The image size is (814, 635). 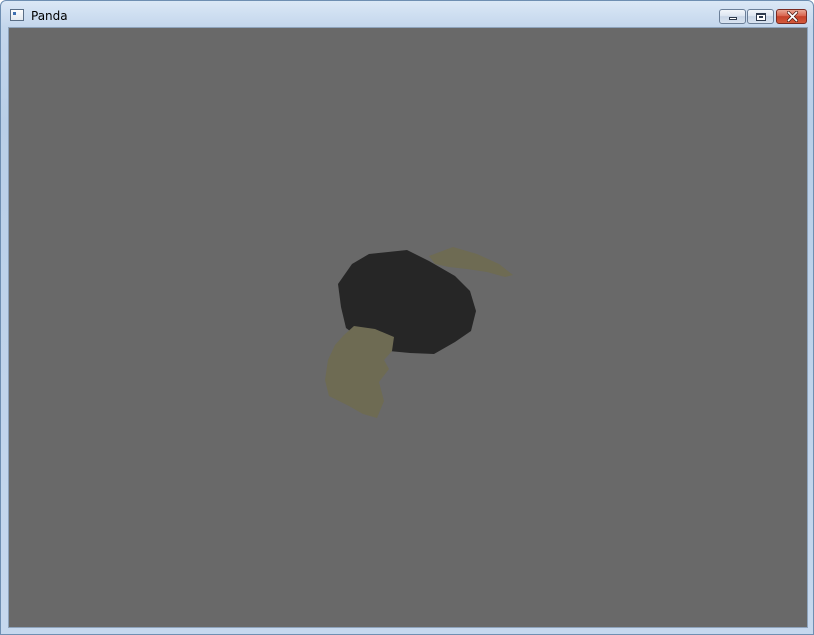 What do you see at coordinates (17, 15) in the screenshot?
I see `app-window-icon` at bounding box center [17, 15].